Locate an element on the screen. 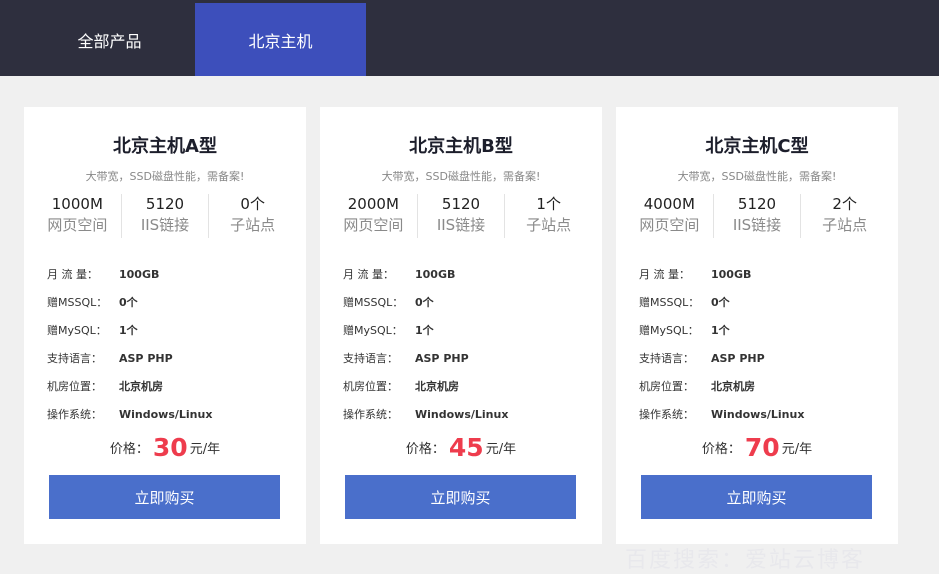 This screenshot has height=574, width=939. top-nav-bar: 全部产品 北京主机 is located at coordinates (469, 38).